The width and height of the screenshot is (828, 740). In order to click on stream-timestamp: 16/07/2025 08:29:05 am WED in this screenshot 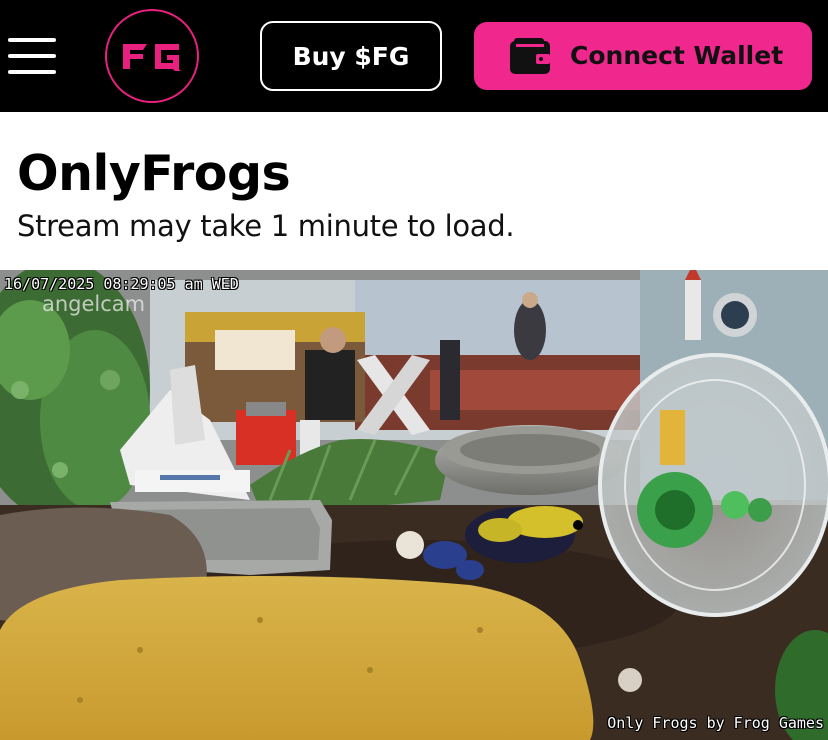, I will do `click(121, 284)`.